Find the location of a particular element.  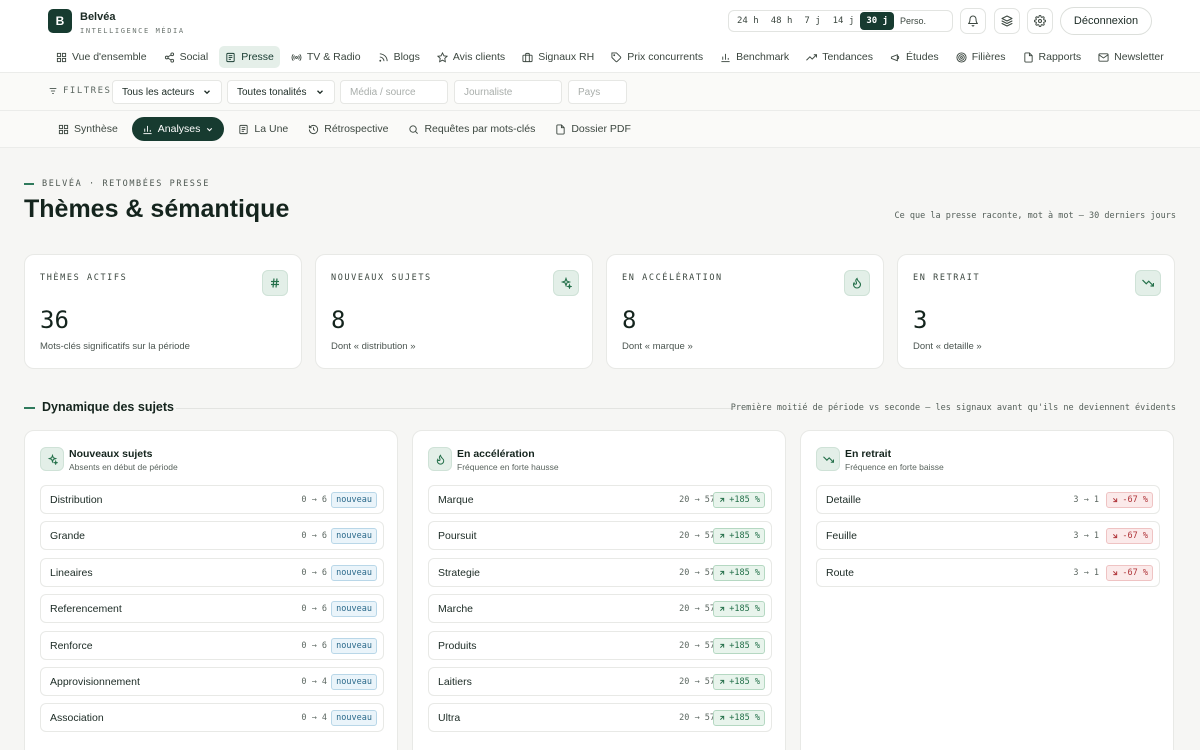

share-icon is located at coordinates (169, 57).